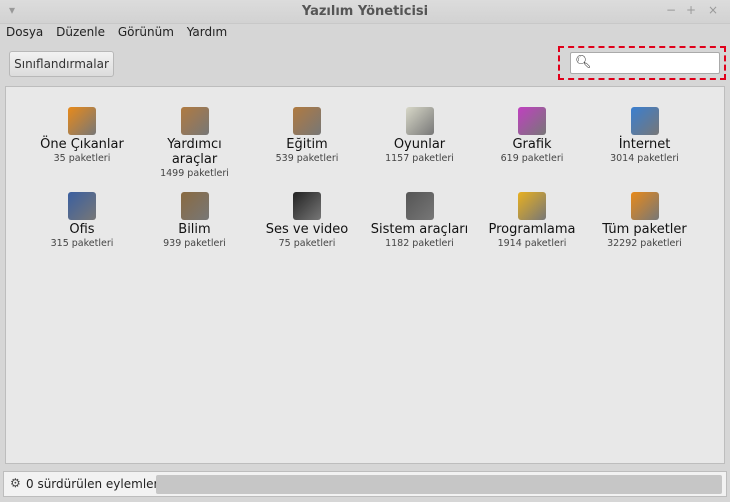  What do you see at coordinates (645, 221) in the screenshot?
I see `category-item: Tüm paketler 32292 paketleri` at bounding box center [645, 221].